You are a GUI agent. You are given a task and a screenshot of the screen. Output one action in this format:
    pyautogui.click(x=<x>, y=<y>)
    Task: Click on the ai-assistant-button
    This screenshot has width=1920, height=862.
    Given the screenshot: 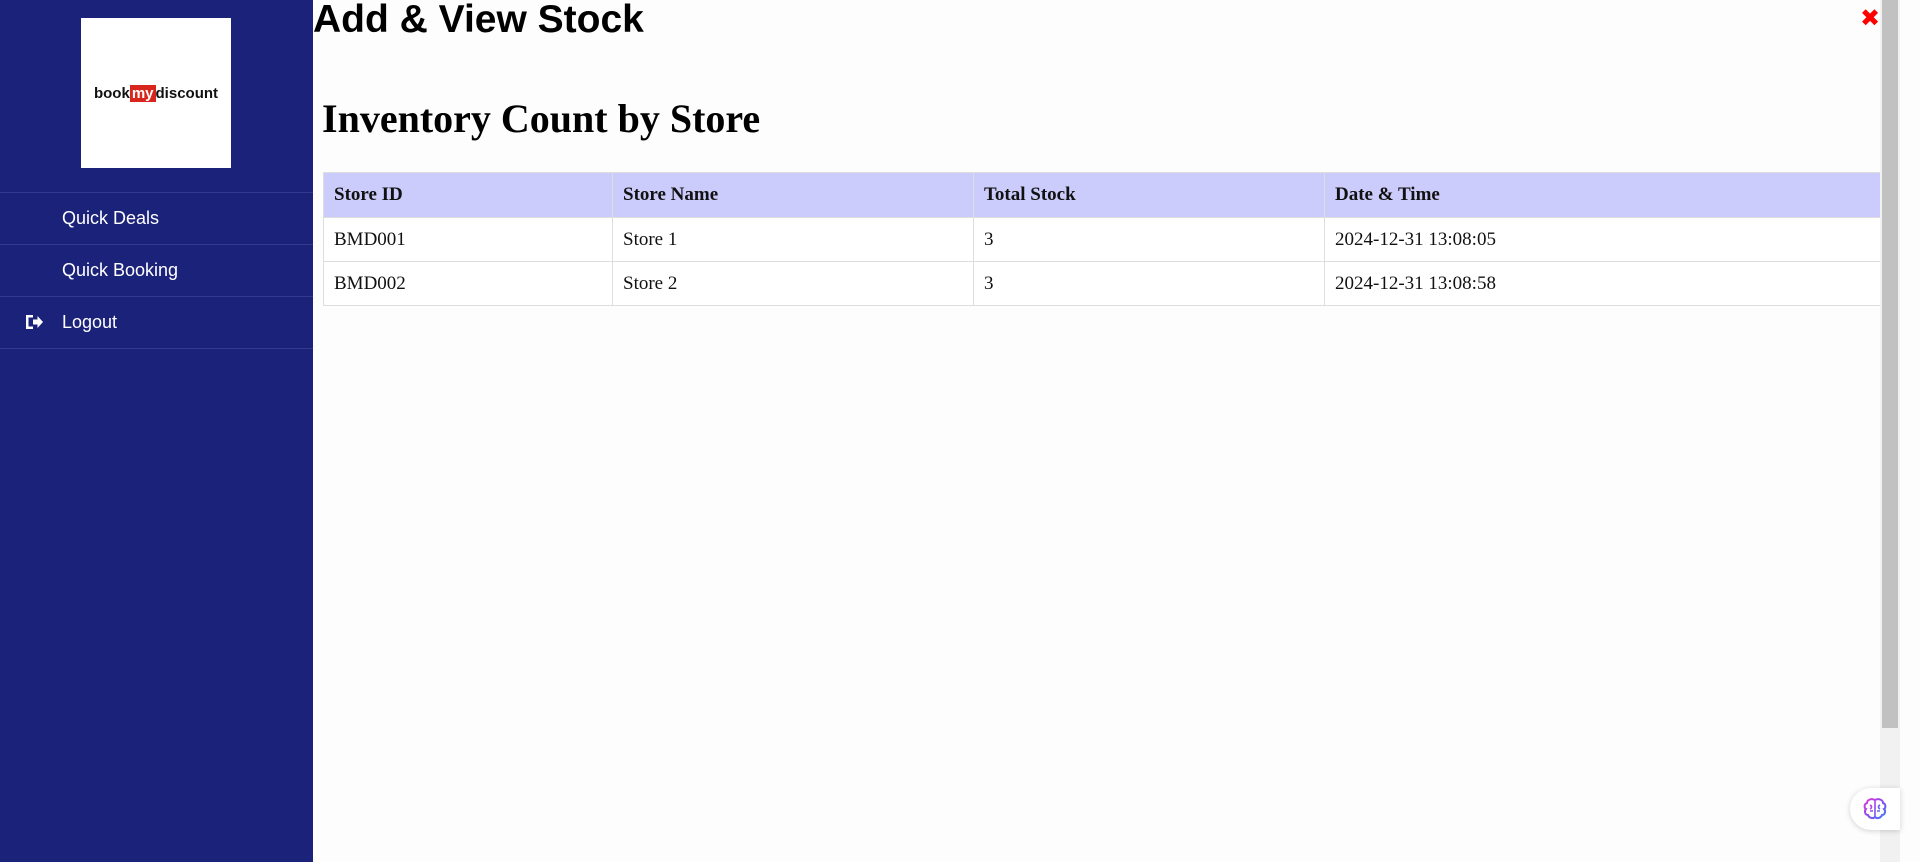 What is the action you would take?
    pyautogui.click(x=1875, y=809)
    